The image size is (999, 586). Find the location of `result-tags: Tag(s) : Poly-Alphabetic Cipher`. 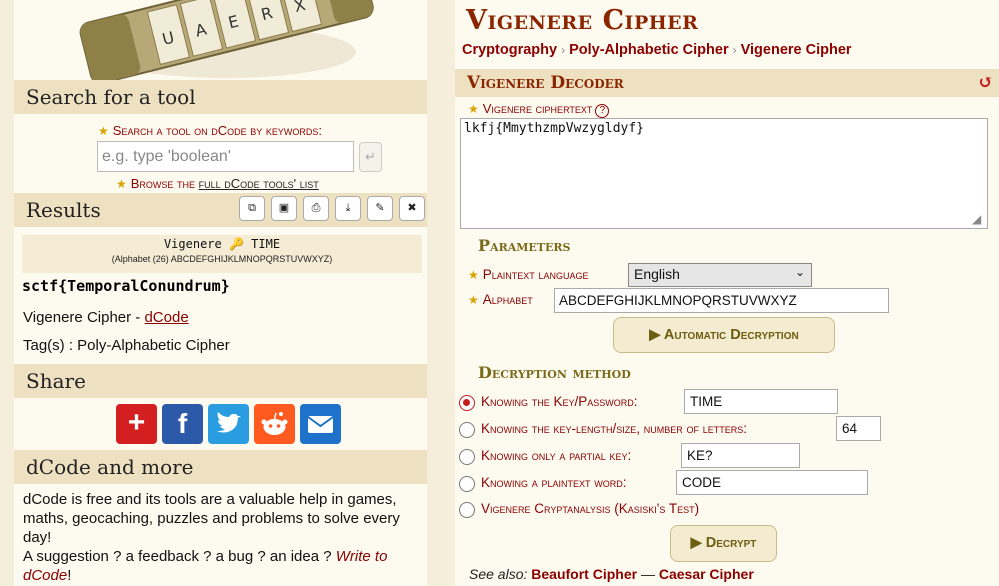

result-tags: Tag(s) : Poly-Alphabetic Cipher is located at coordinates (126, 345).